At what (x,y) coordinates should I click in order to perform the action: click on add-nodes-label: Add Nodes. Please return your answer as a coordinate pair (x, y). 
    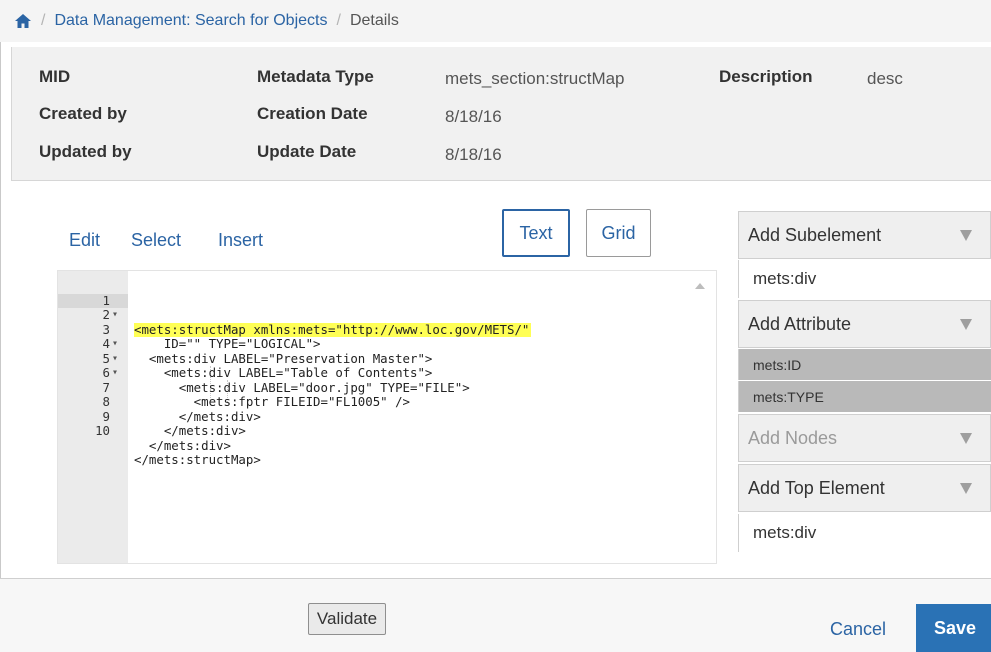
    Looking at the image, I should click on (793, 437).